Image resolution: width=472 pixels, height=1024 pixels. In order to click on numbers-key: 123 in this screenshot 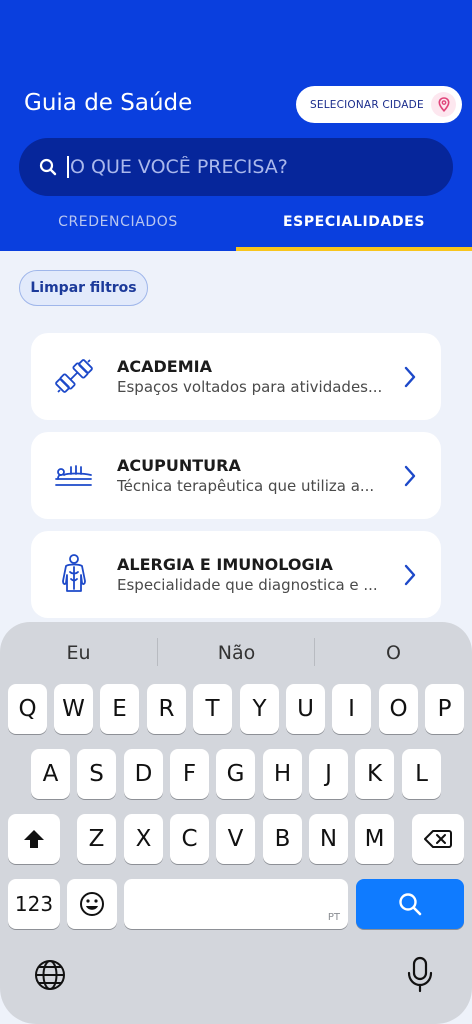, I will do `click(34, 904)`.